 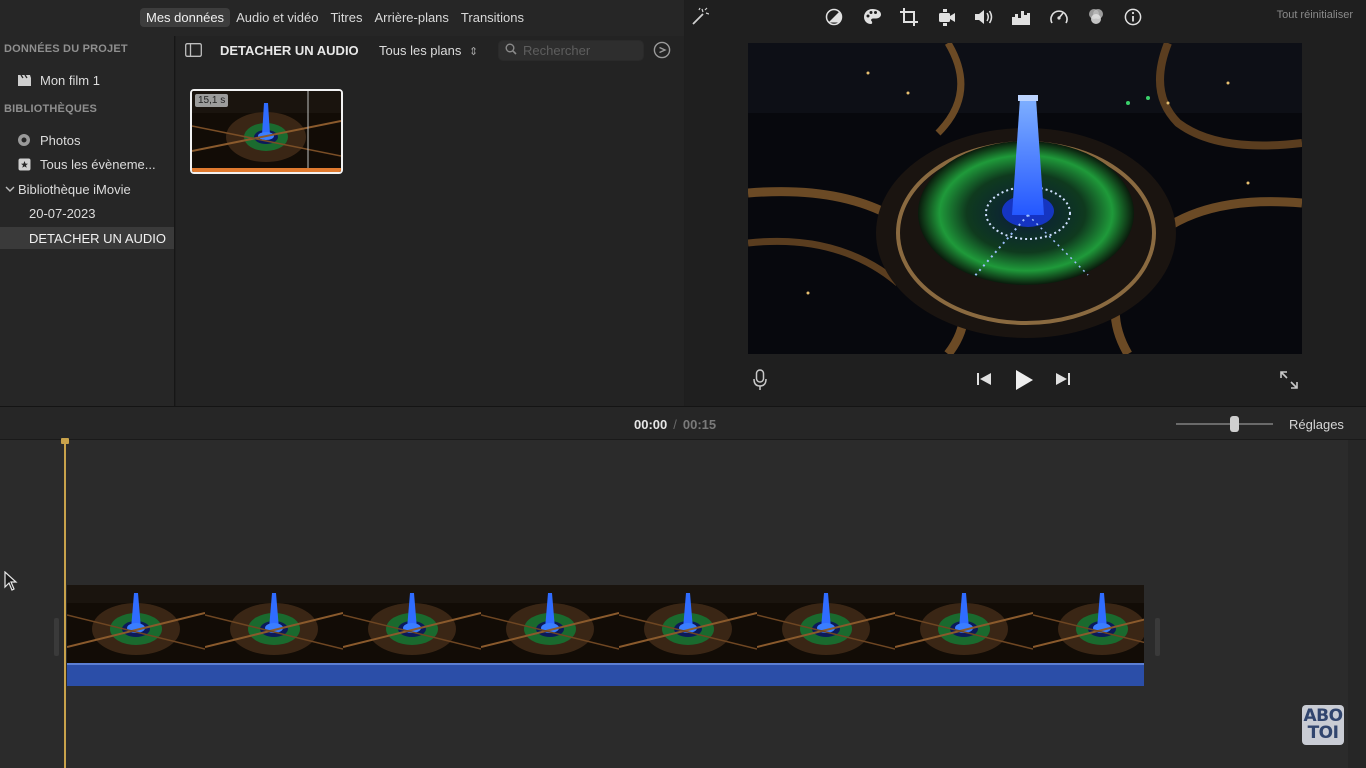 I want to click on sidebar-toggle-icon, so click(x=193, y=51).